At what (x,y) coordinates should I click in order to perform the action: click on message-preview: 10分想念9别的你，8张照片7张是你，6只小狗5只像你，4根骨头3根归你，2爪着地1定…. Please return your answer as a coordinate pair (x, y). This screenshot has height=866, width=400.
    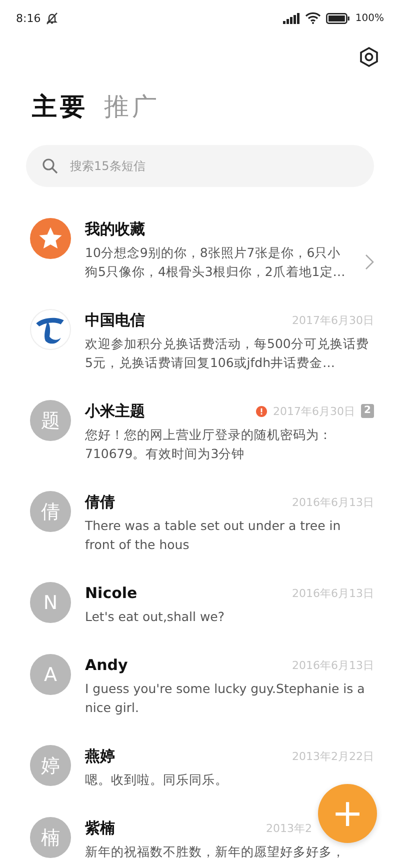
    Looking at the image, I should click on (215, 262).